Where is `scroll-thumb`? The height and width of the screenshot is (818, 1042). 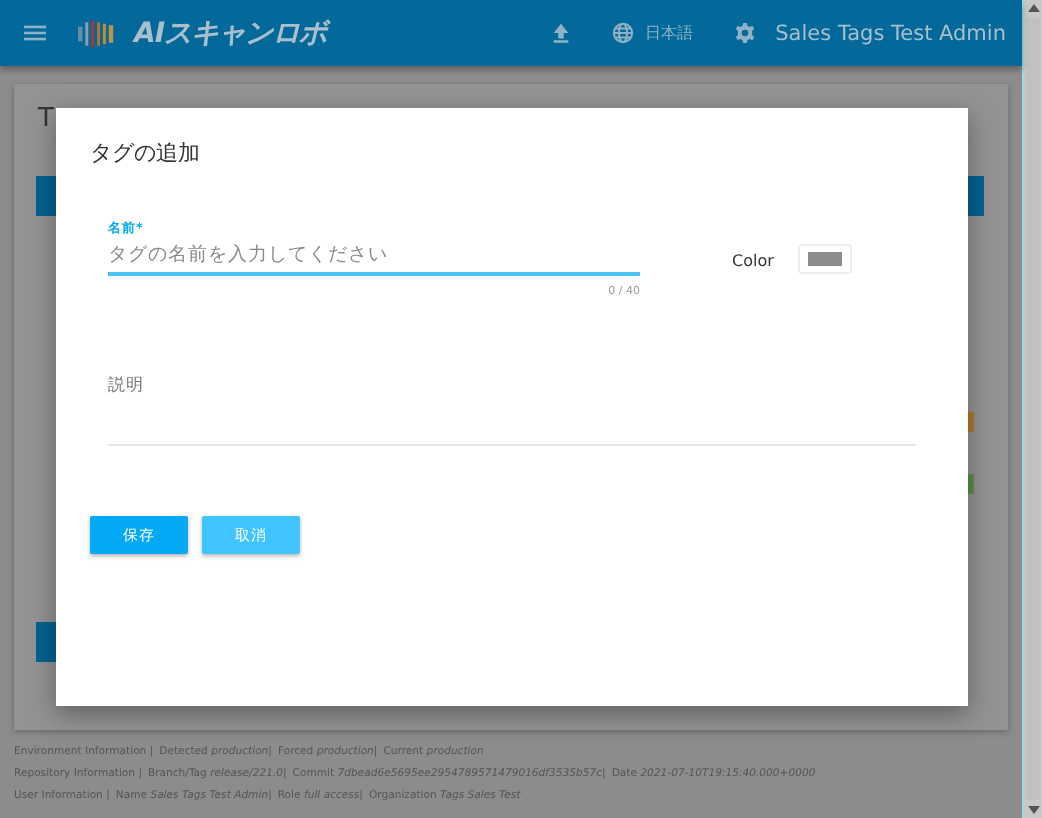
scroll-thumb is located at coordinates (1033, 409).